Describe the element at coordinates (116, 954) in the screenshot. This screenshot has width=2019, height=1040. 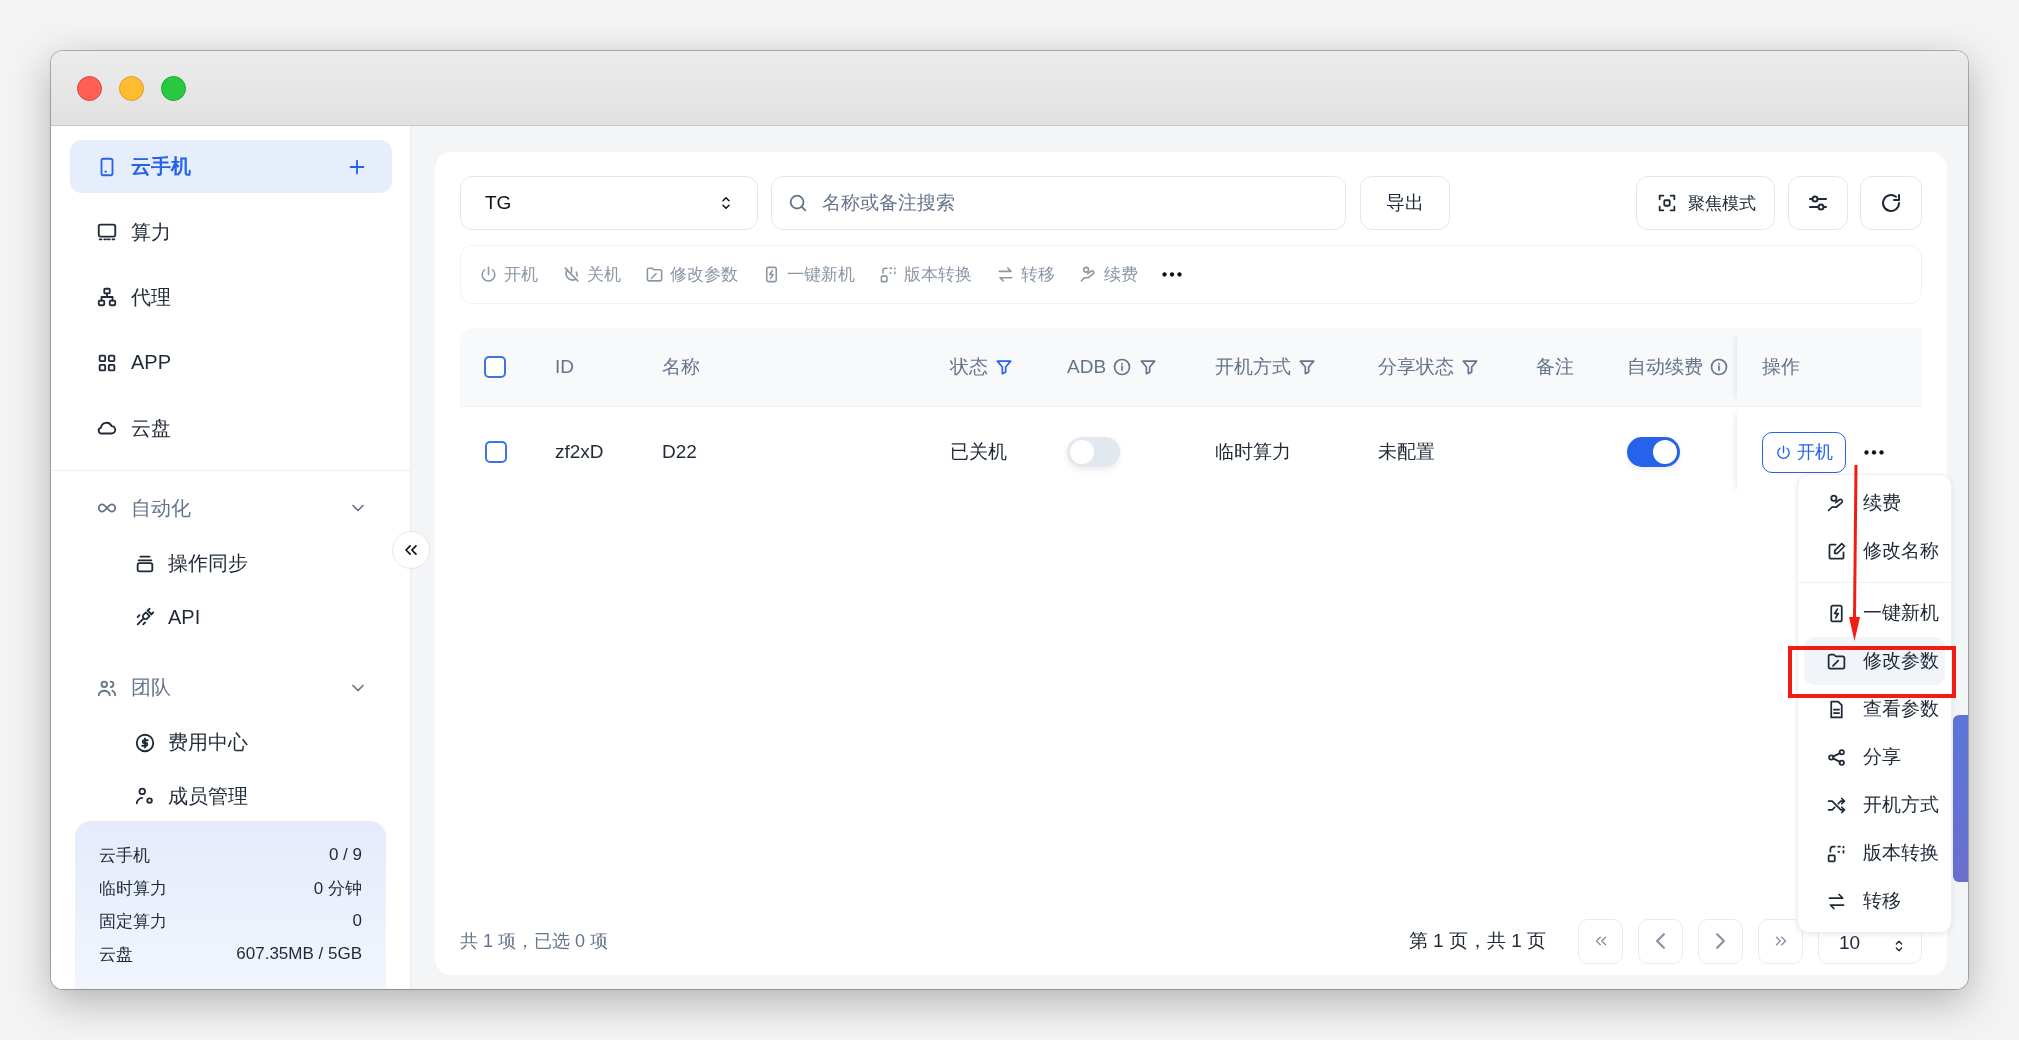
I see `quota-label: 云盘` at that location.